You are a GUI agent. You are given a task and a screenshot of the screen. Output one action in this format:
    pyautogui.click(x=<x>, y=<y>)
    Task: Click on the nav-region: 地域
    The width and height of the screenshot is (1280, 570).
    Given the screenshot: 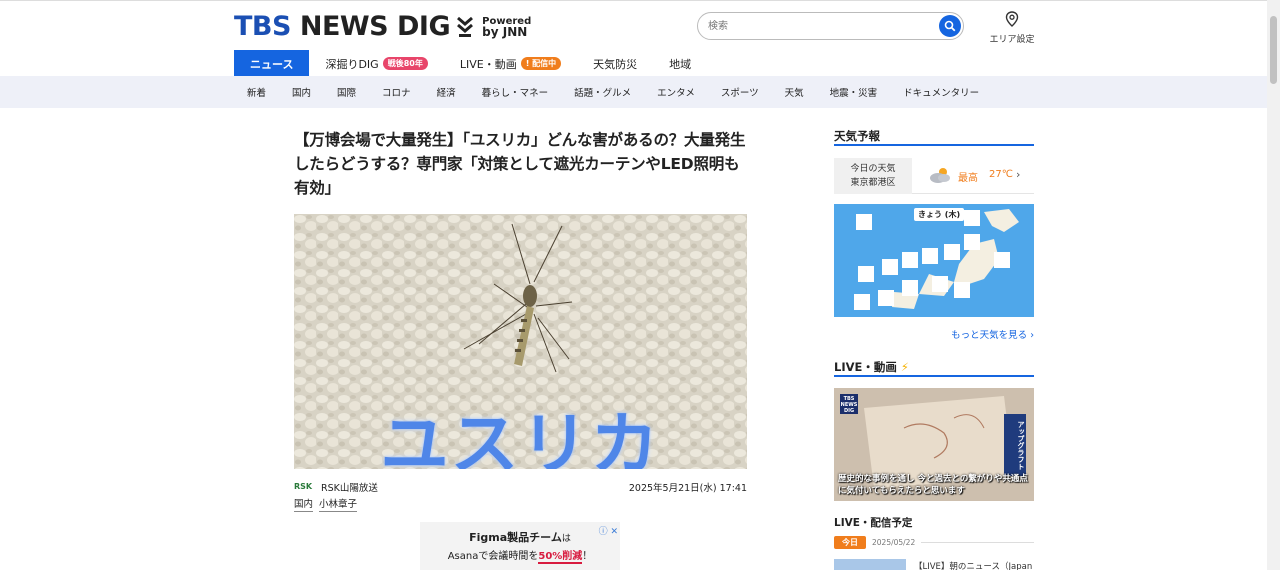 What is the action you would take?
    pyautogui.click(x=680, y=63)
    